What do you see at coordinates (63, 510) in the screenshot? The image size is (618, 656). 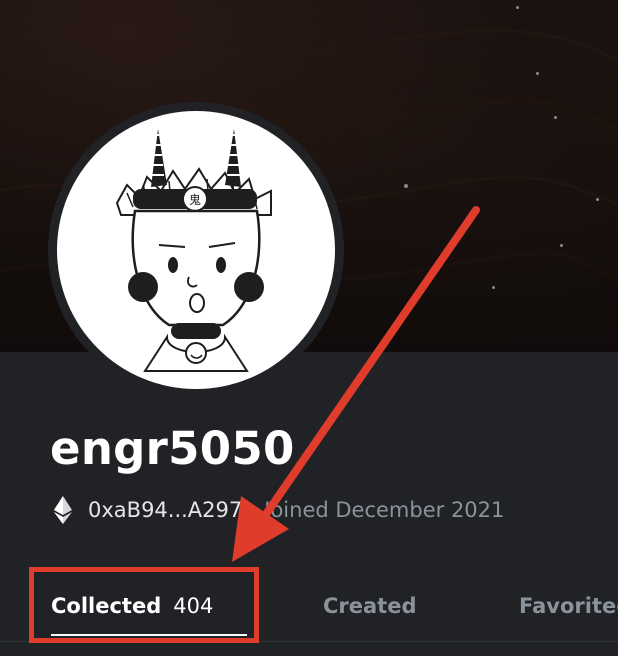 I see `ethereum-icon` at bounding box center [63, 510].